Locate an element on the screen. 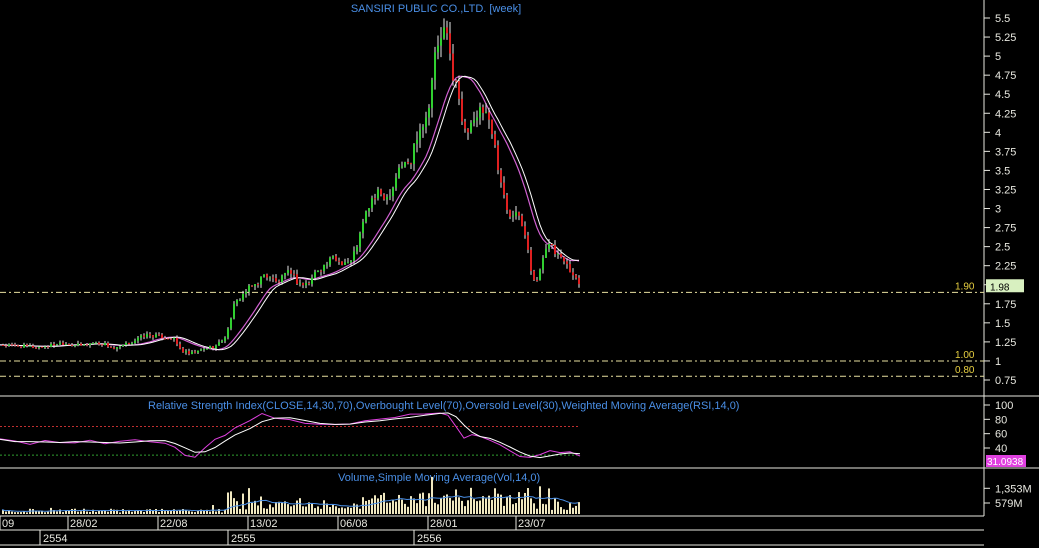  rsi-tick-label: 80 is located at coordinates (1001, 420).